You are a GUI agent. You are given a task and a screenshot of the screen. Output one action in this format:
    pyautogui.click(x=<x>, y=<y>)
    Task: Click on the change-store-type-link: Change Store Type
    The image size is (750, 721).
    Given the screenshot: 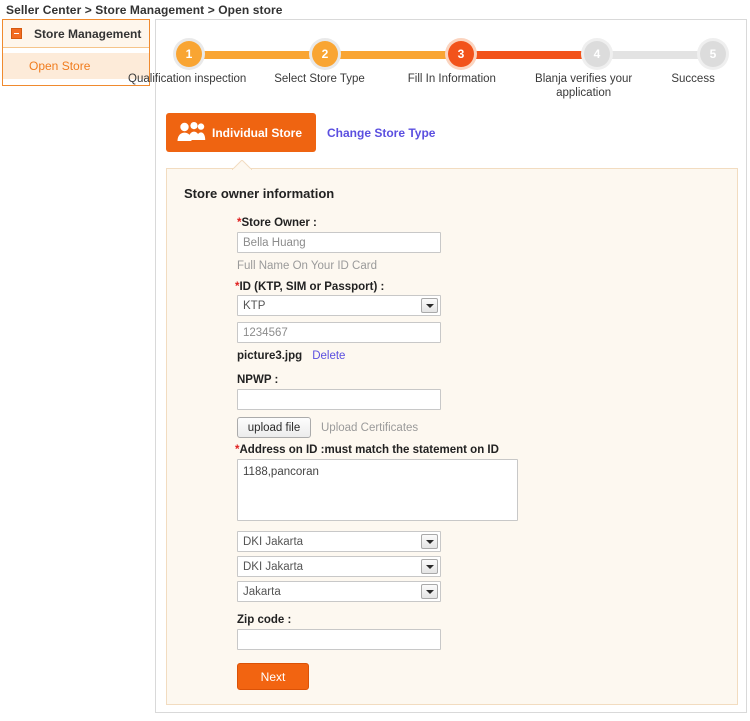 What is the action you would take?
    pyautogui.click(x=381, y=133)
    